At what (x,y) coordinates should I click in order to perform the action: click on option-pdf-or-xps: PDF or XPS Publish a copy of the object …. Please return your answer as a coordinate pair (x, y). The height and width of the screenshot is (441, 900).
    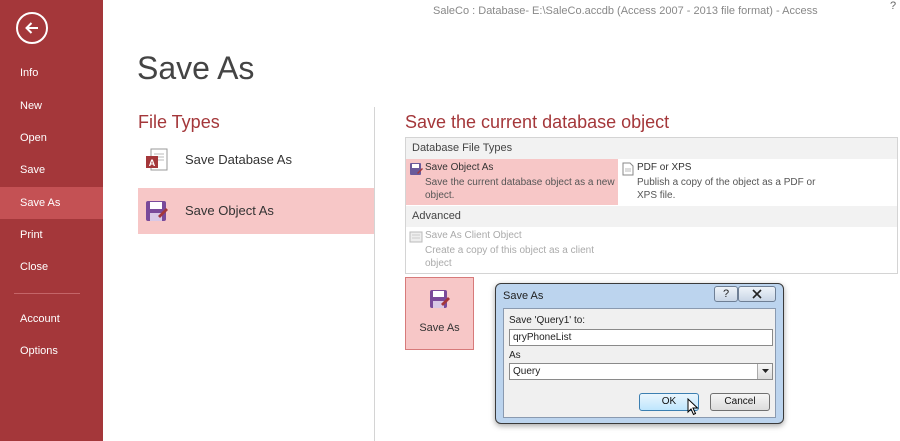
    Looking at the image, I should click on (733, 182).